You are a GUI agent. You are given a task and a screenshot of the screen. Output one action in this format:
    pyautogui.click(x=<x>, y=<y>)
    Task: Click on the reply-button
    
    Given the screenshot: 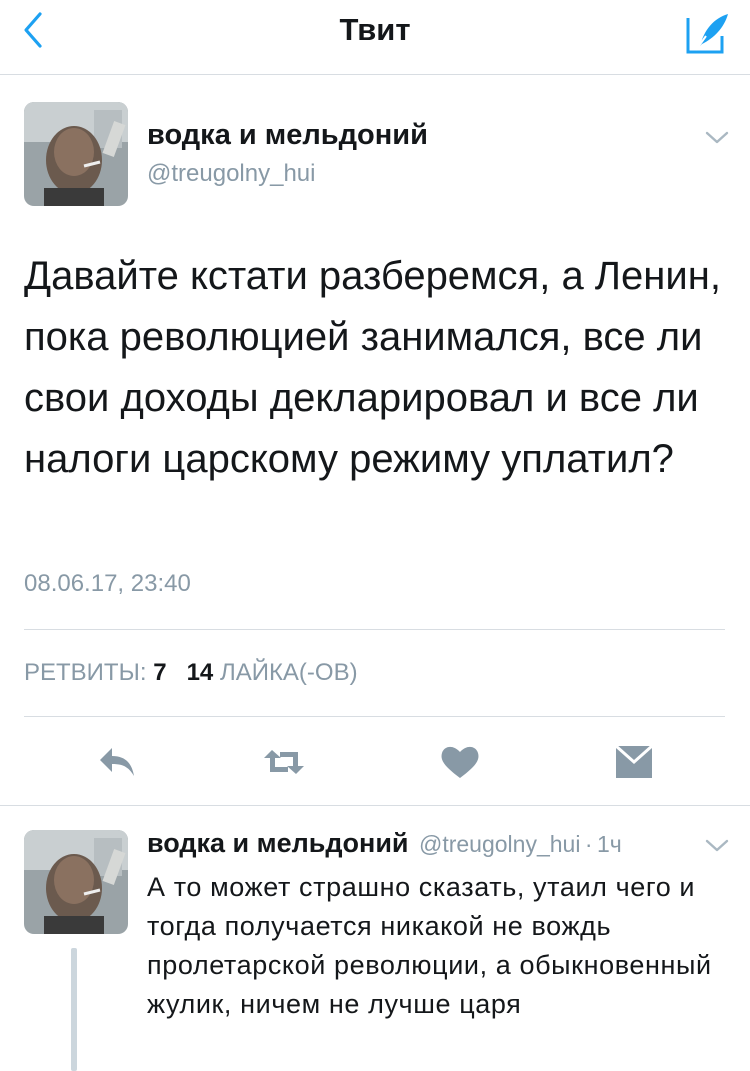 What is the action you would take?
    pyautogui.click(x=118, y=762)
    